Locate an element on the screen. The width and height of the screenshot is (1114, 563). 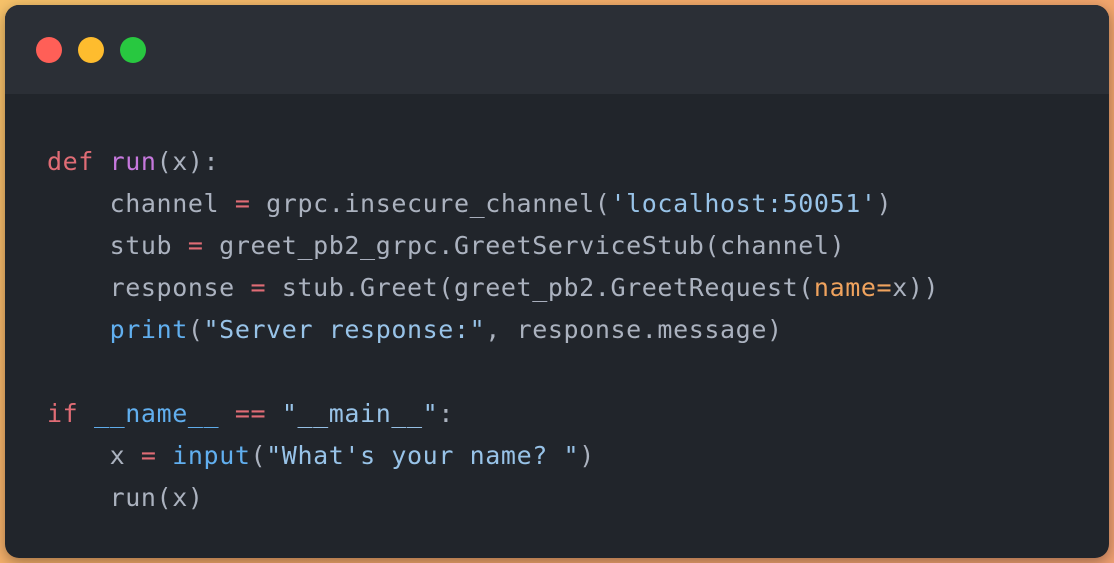
code-line: run(x) is located at coordinates (493, 498).